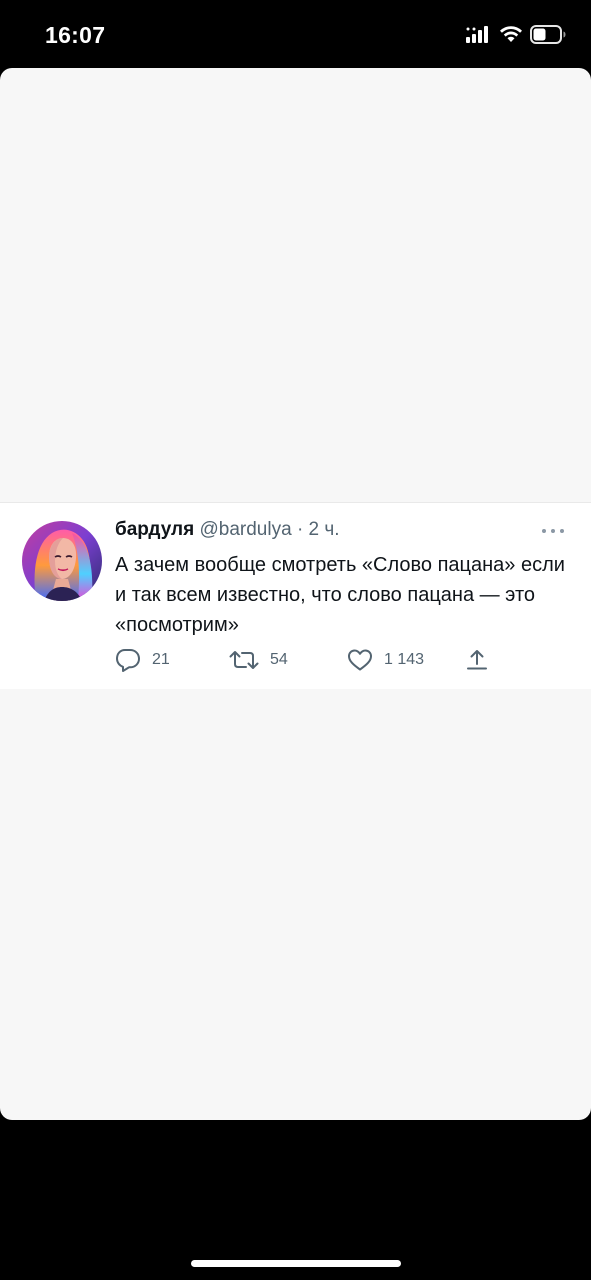  What do you see at coordinates (345, 660) in the screenshot?
I see `tweet-actions: 21 54 1 143` at bounding box center [345, 660].